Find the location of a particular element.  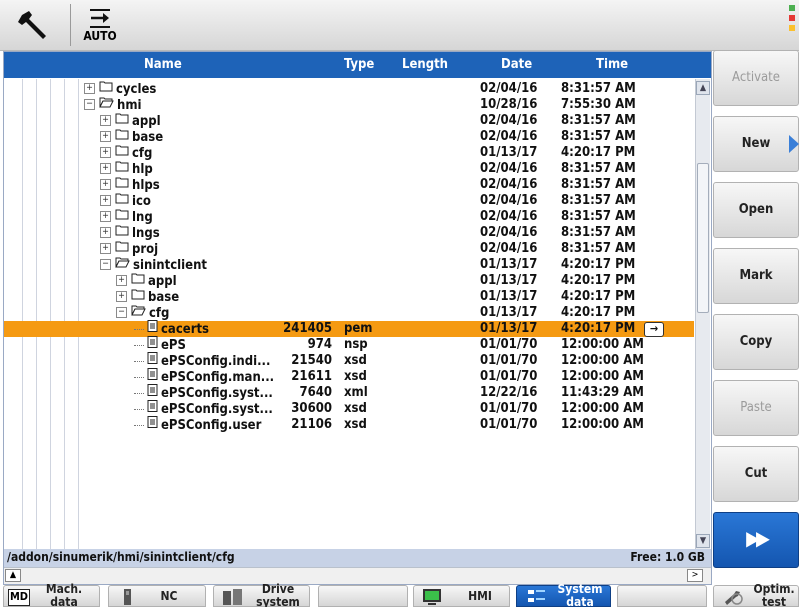

folder-row: + hlp 02/04/16 8:31:57 AM is located at coordinates (349, 169).